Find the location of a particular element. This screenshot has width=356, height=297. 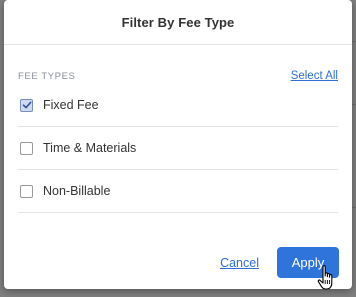

modal-header: Filter By Fee Type is located at coordinates (178, 22).